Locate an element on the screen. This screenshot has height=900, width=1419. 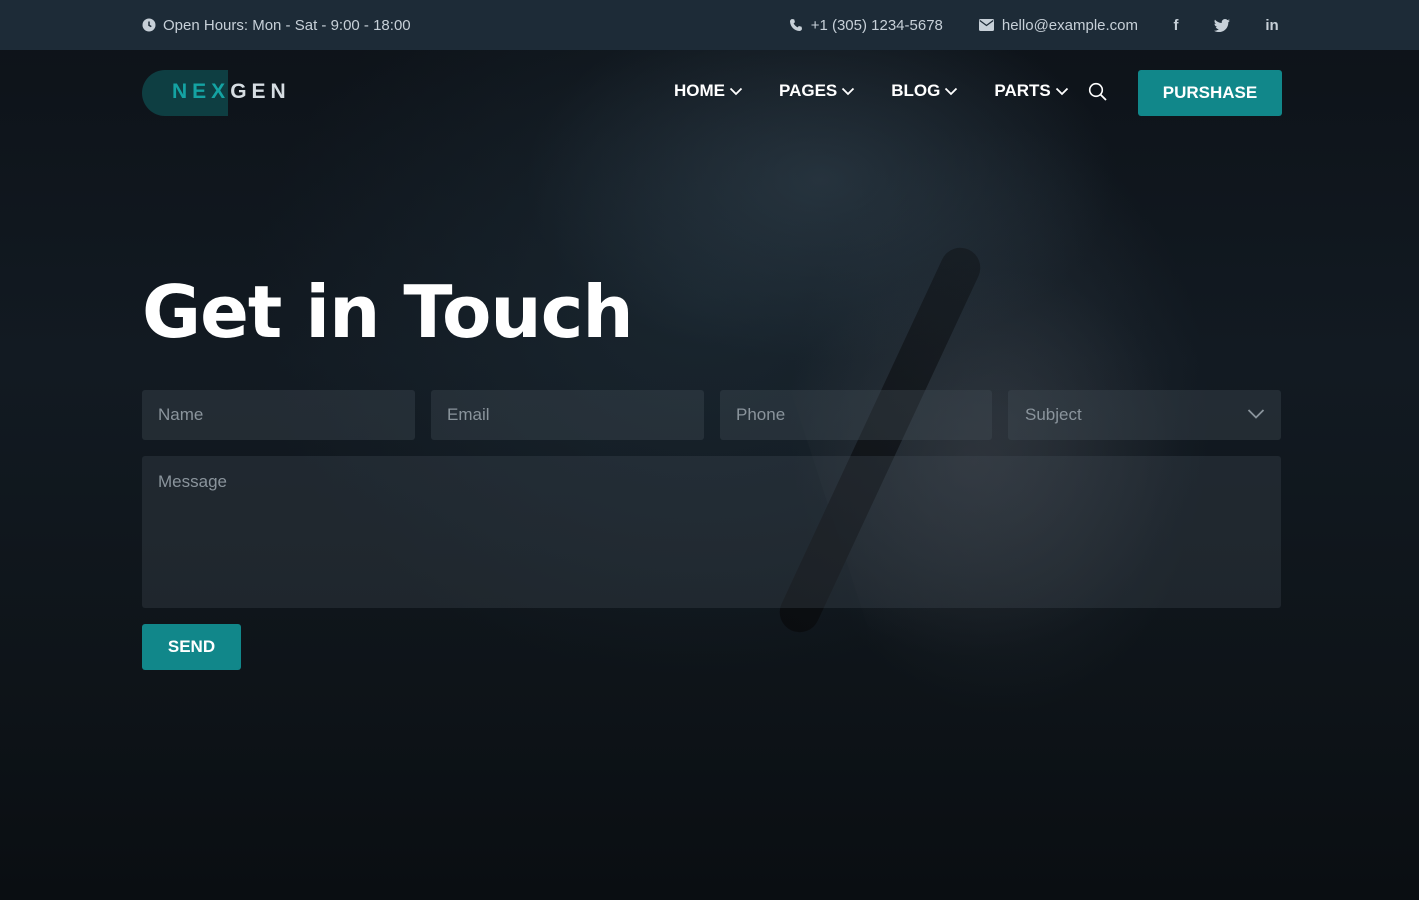
message-field is located at coordinates (711, 532).